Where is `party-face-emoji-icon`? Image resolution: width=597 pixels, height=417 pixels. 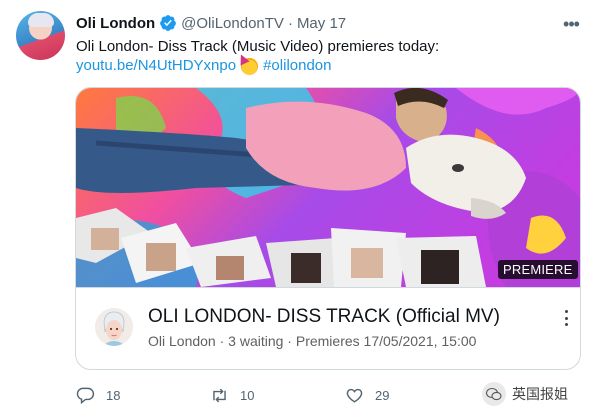 party-face-emoji-icon is located at coordinates (250, 66).